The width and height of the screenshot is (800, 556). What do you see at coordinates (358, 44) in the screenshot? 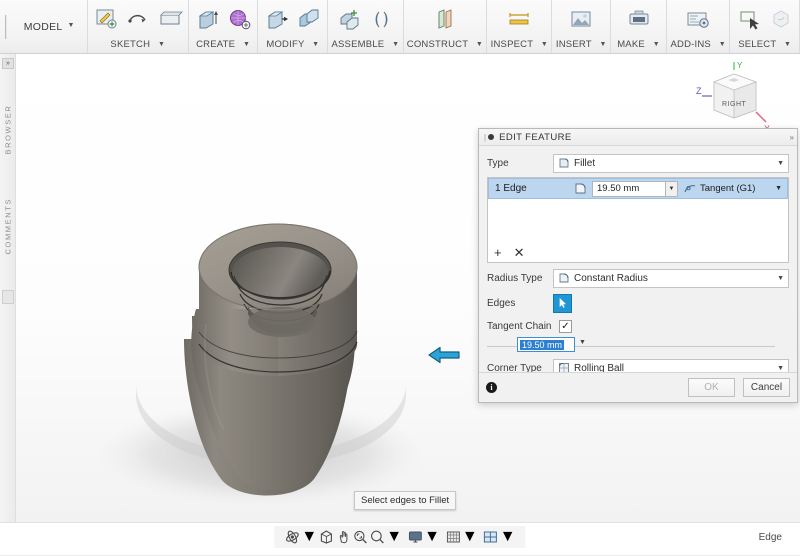
I see `toolbar-group-label: ASSEMBLE` at bounding box center [358, 44].